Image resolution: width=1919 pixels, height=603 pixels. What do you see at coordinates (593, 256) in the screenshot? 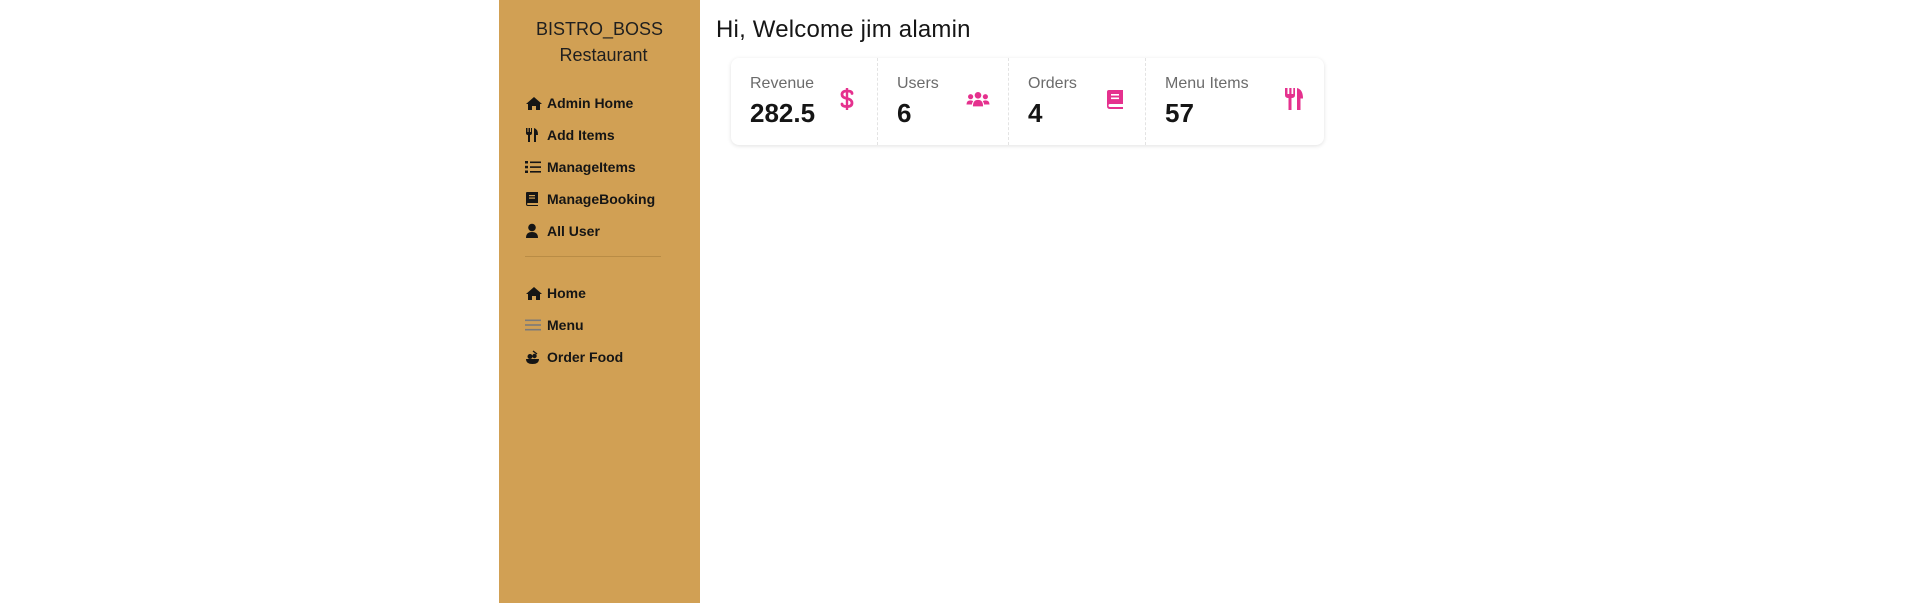
I see `sidebar-divider` at bounding box center [593, 256].